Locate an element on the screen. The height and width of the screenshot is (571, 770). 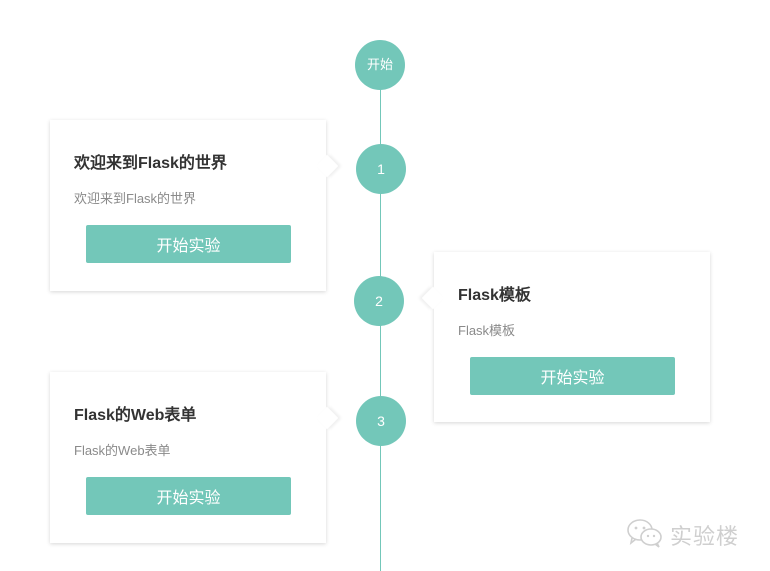
timeline-node-number-1: 1 is located at coordinates (381, 169).